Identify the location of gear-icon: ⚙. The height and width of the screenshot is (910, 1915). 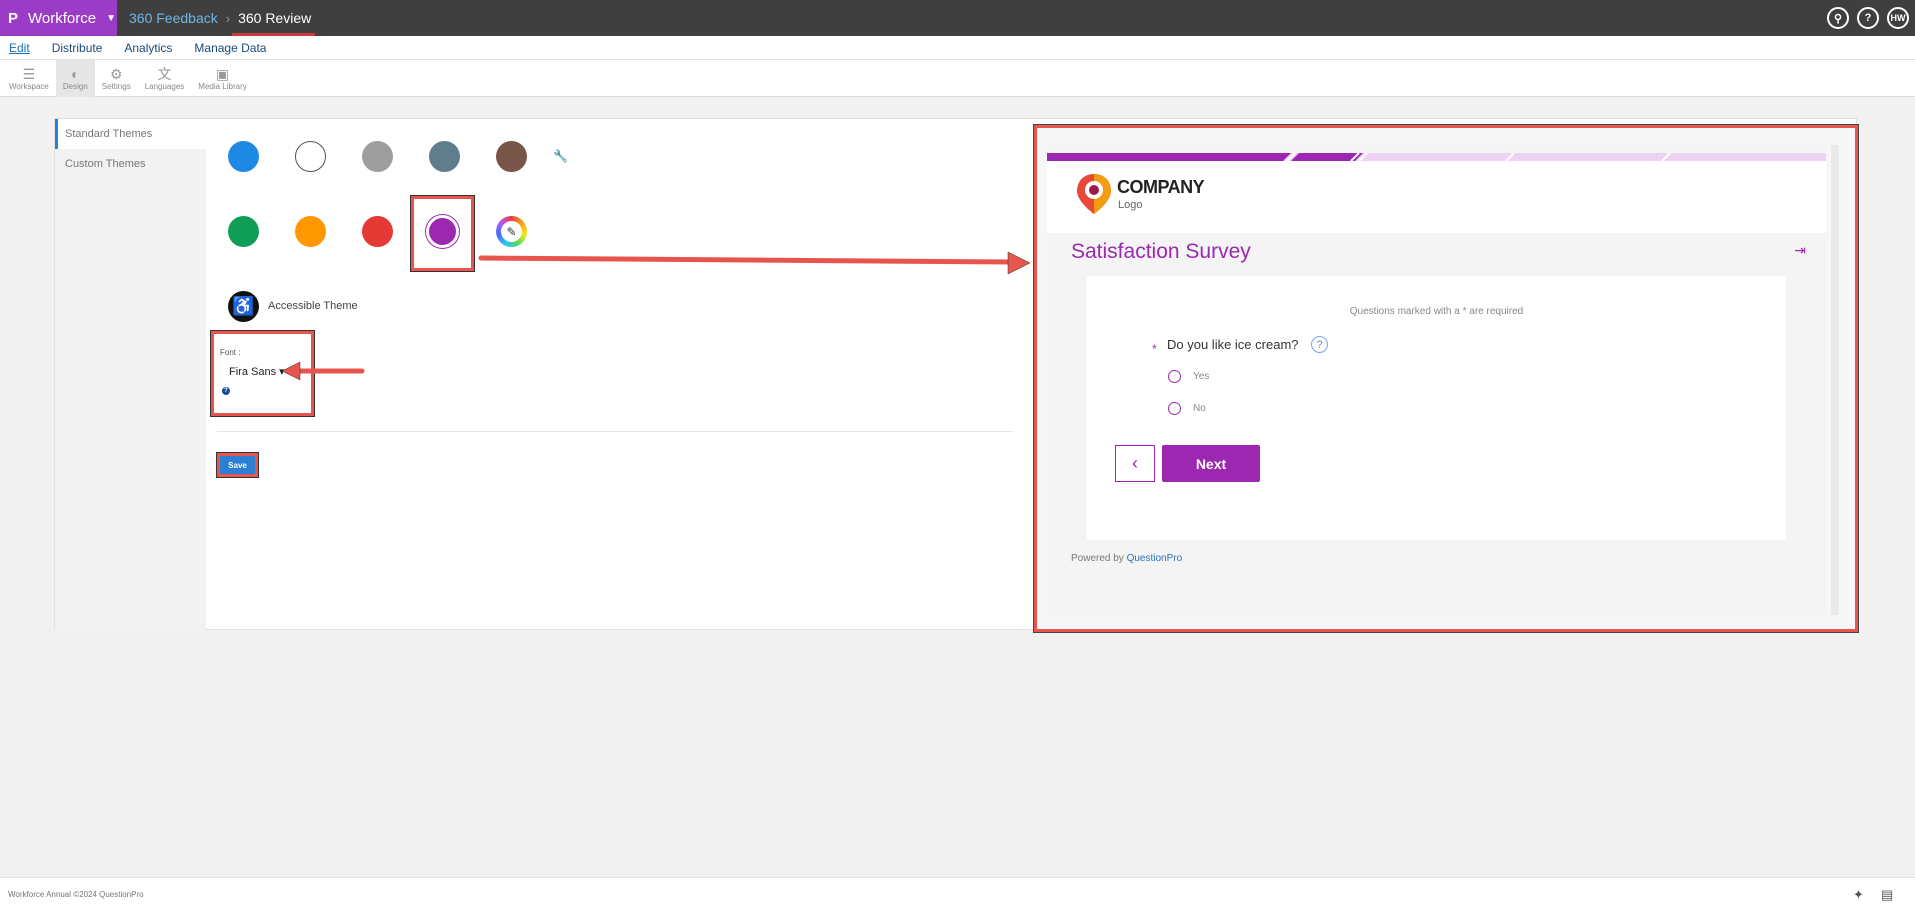
(116, 74).